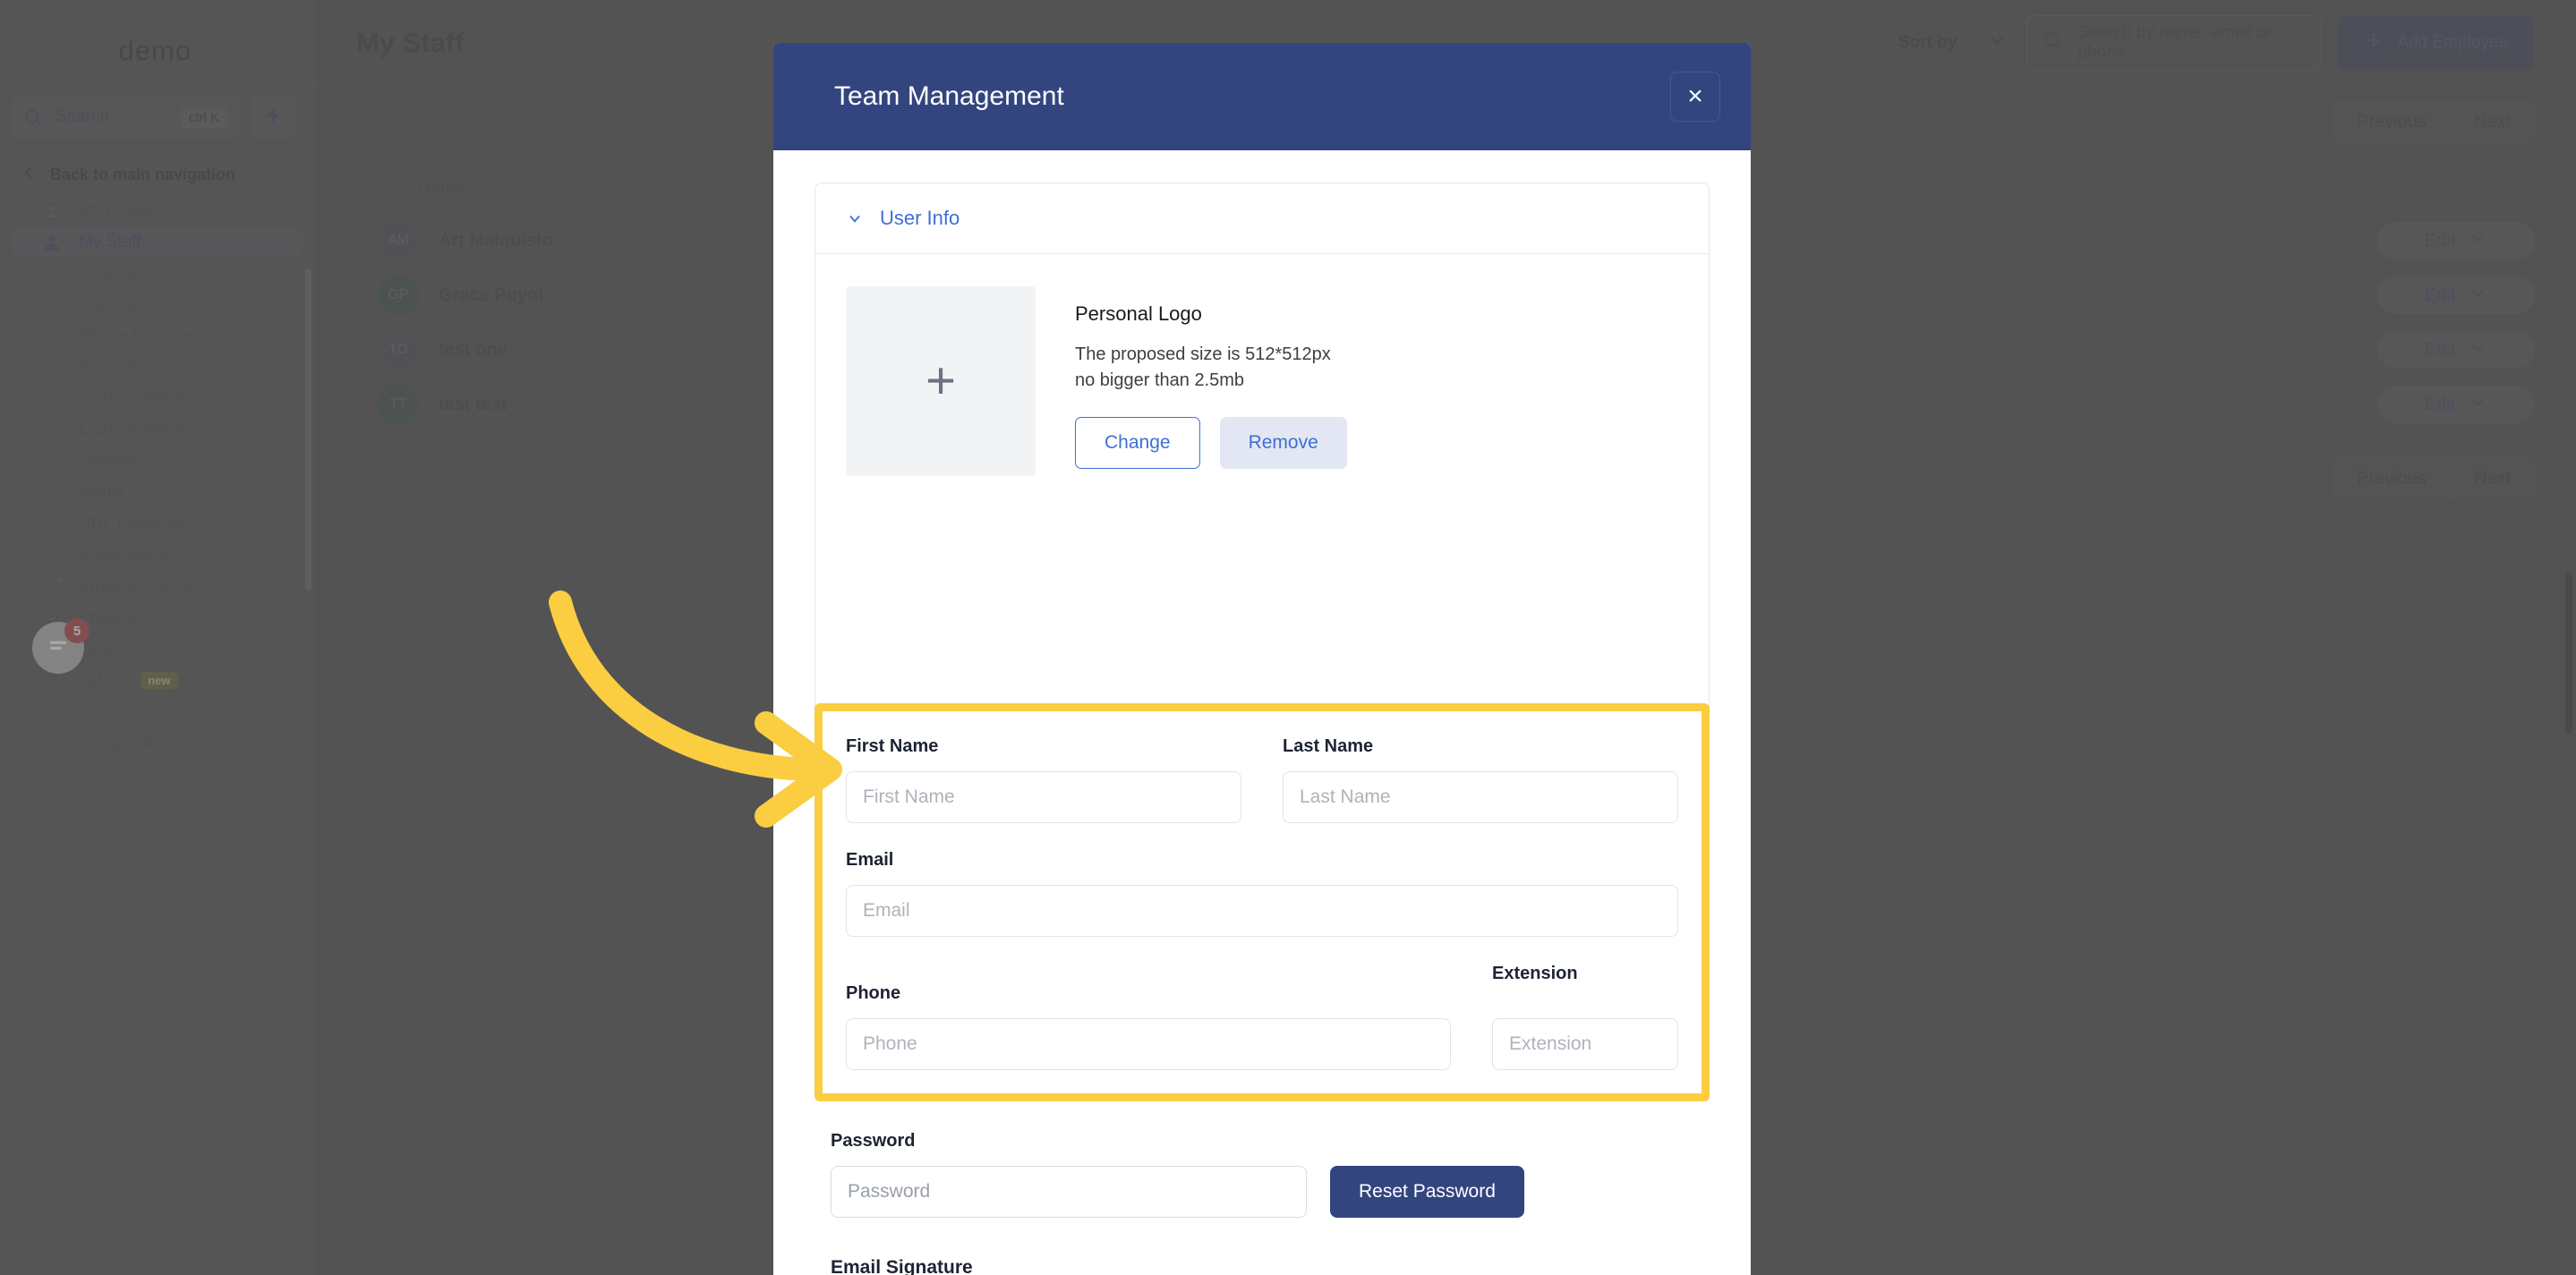 The width and height of the screenshot is (2576, 1275). Describe the element at coordinates (1262, 96) in the screenshot. I see `modal-header: Team Management ×` at that location.